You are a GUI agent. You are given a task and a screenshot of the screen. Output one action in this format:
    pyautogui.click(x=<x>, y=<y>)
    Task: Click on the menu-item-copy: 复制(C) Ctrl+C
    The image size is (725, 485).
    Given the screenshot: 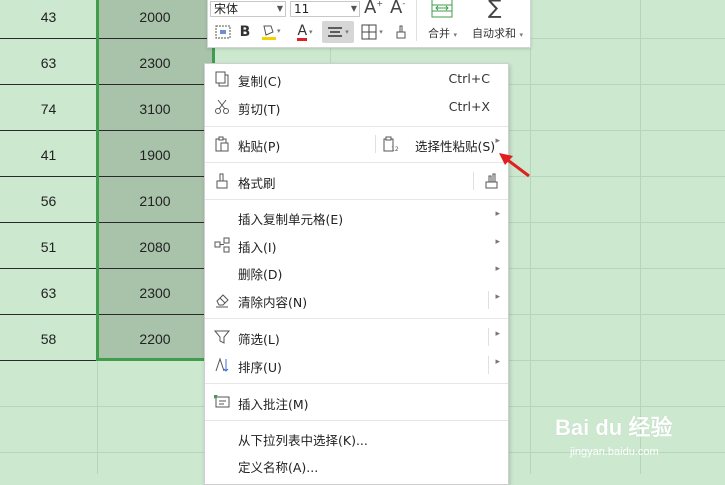 What is the action you would take?
    pyautogui.click(x=356, y=79)
    